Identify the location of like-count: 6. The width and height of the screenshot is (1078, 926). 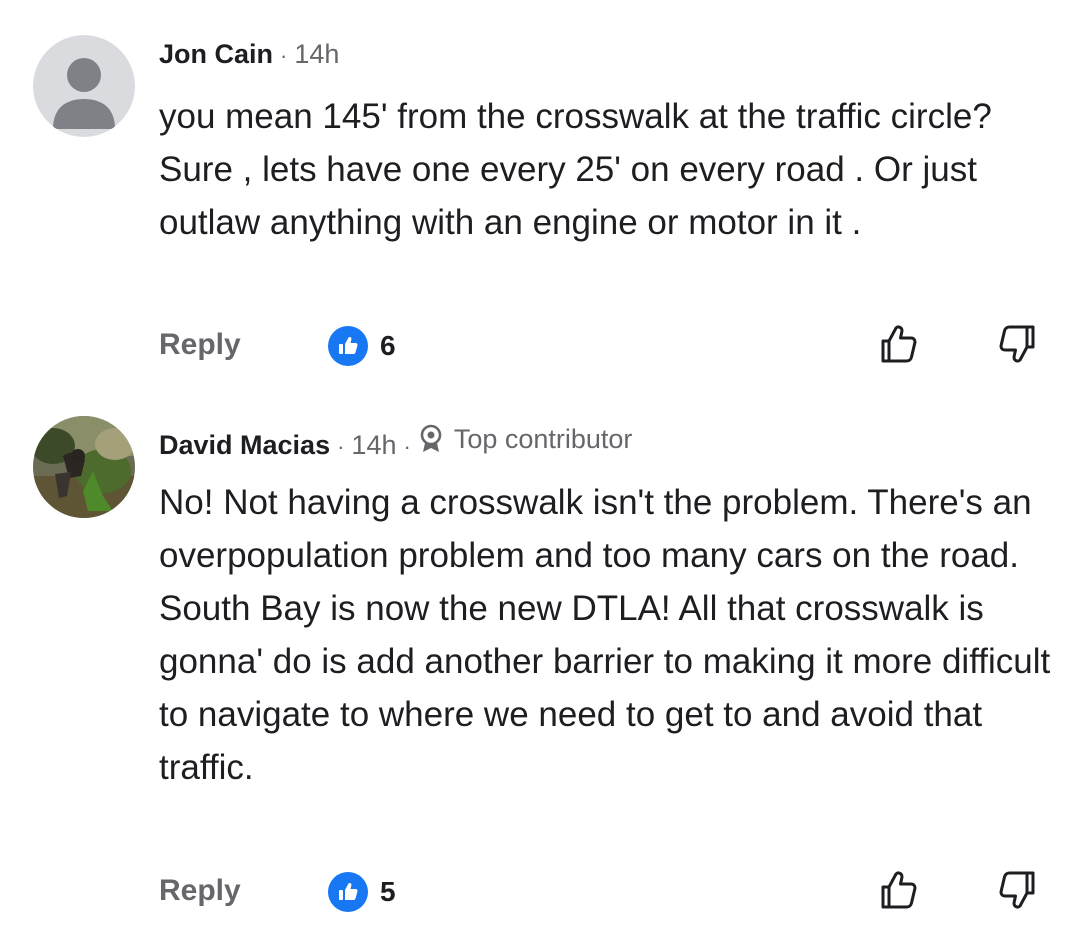
(388, 345).